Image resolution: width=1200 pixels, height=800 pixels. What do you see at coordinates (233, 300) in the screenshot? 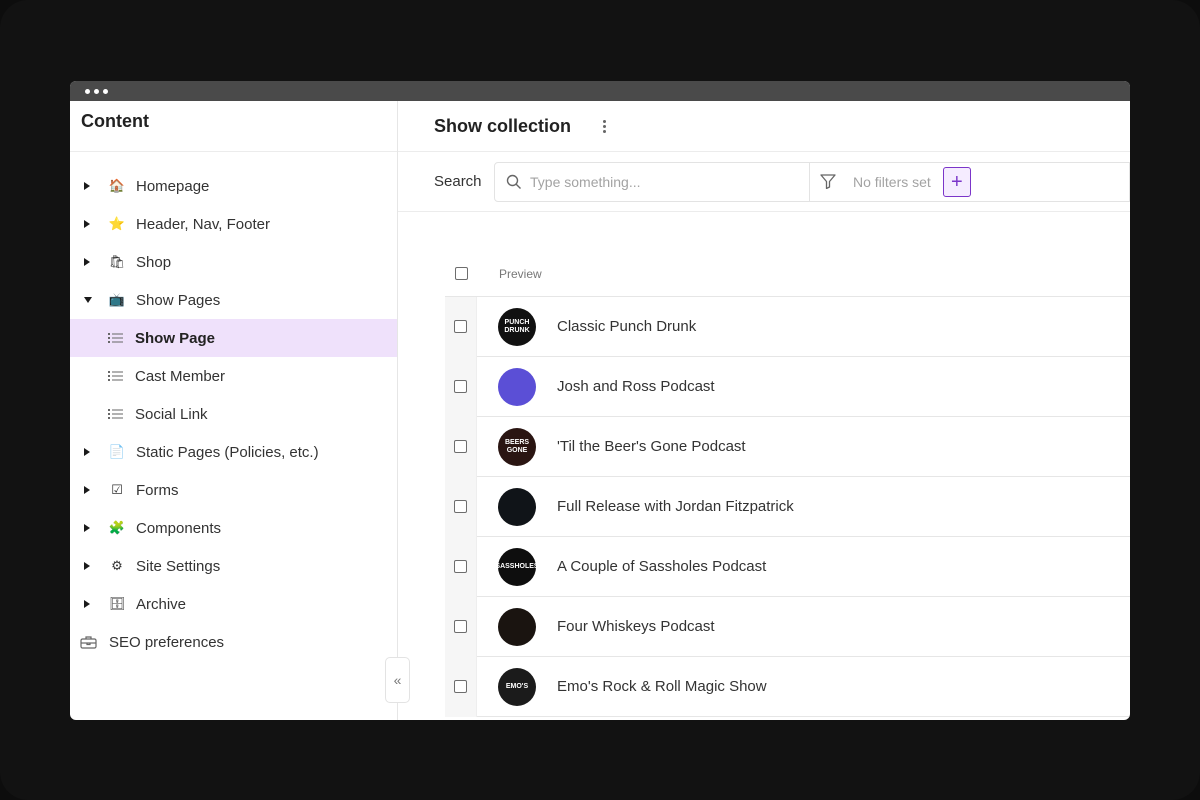
I see `sidebar-item-show-pages: 📺 Show Pages` at bounding box center [233, 300].